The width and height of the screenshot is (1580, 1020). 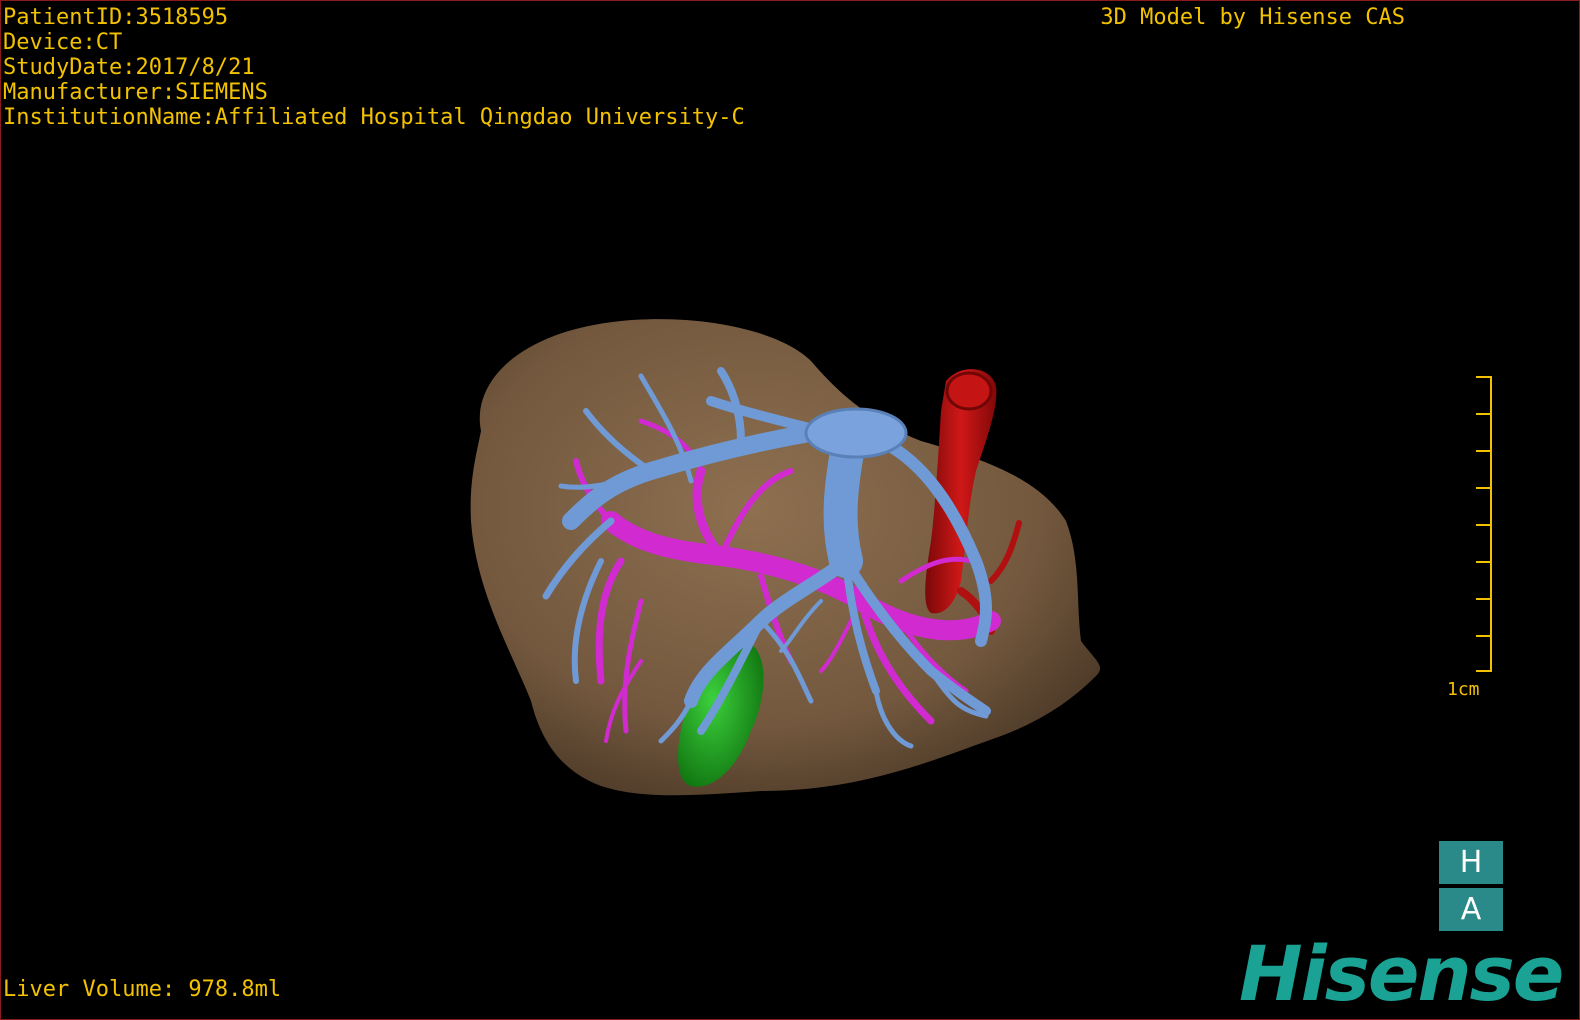 What do you see at coordinates (1471, 862) in the screenshot?
I see `orientation-face-top: H` at bounding box center [1471, 862].